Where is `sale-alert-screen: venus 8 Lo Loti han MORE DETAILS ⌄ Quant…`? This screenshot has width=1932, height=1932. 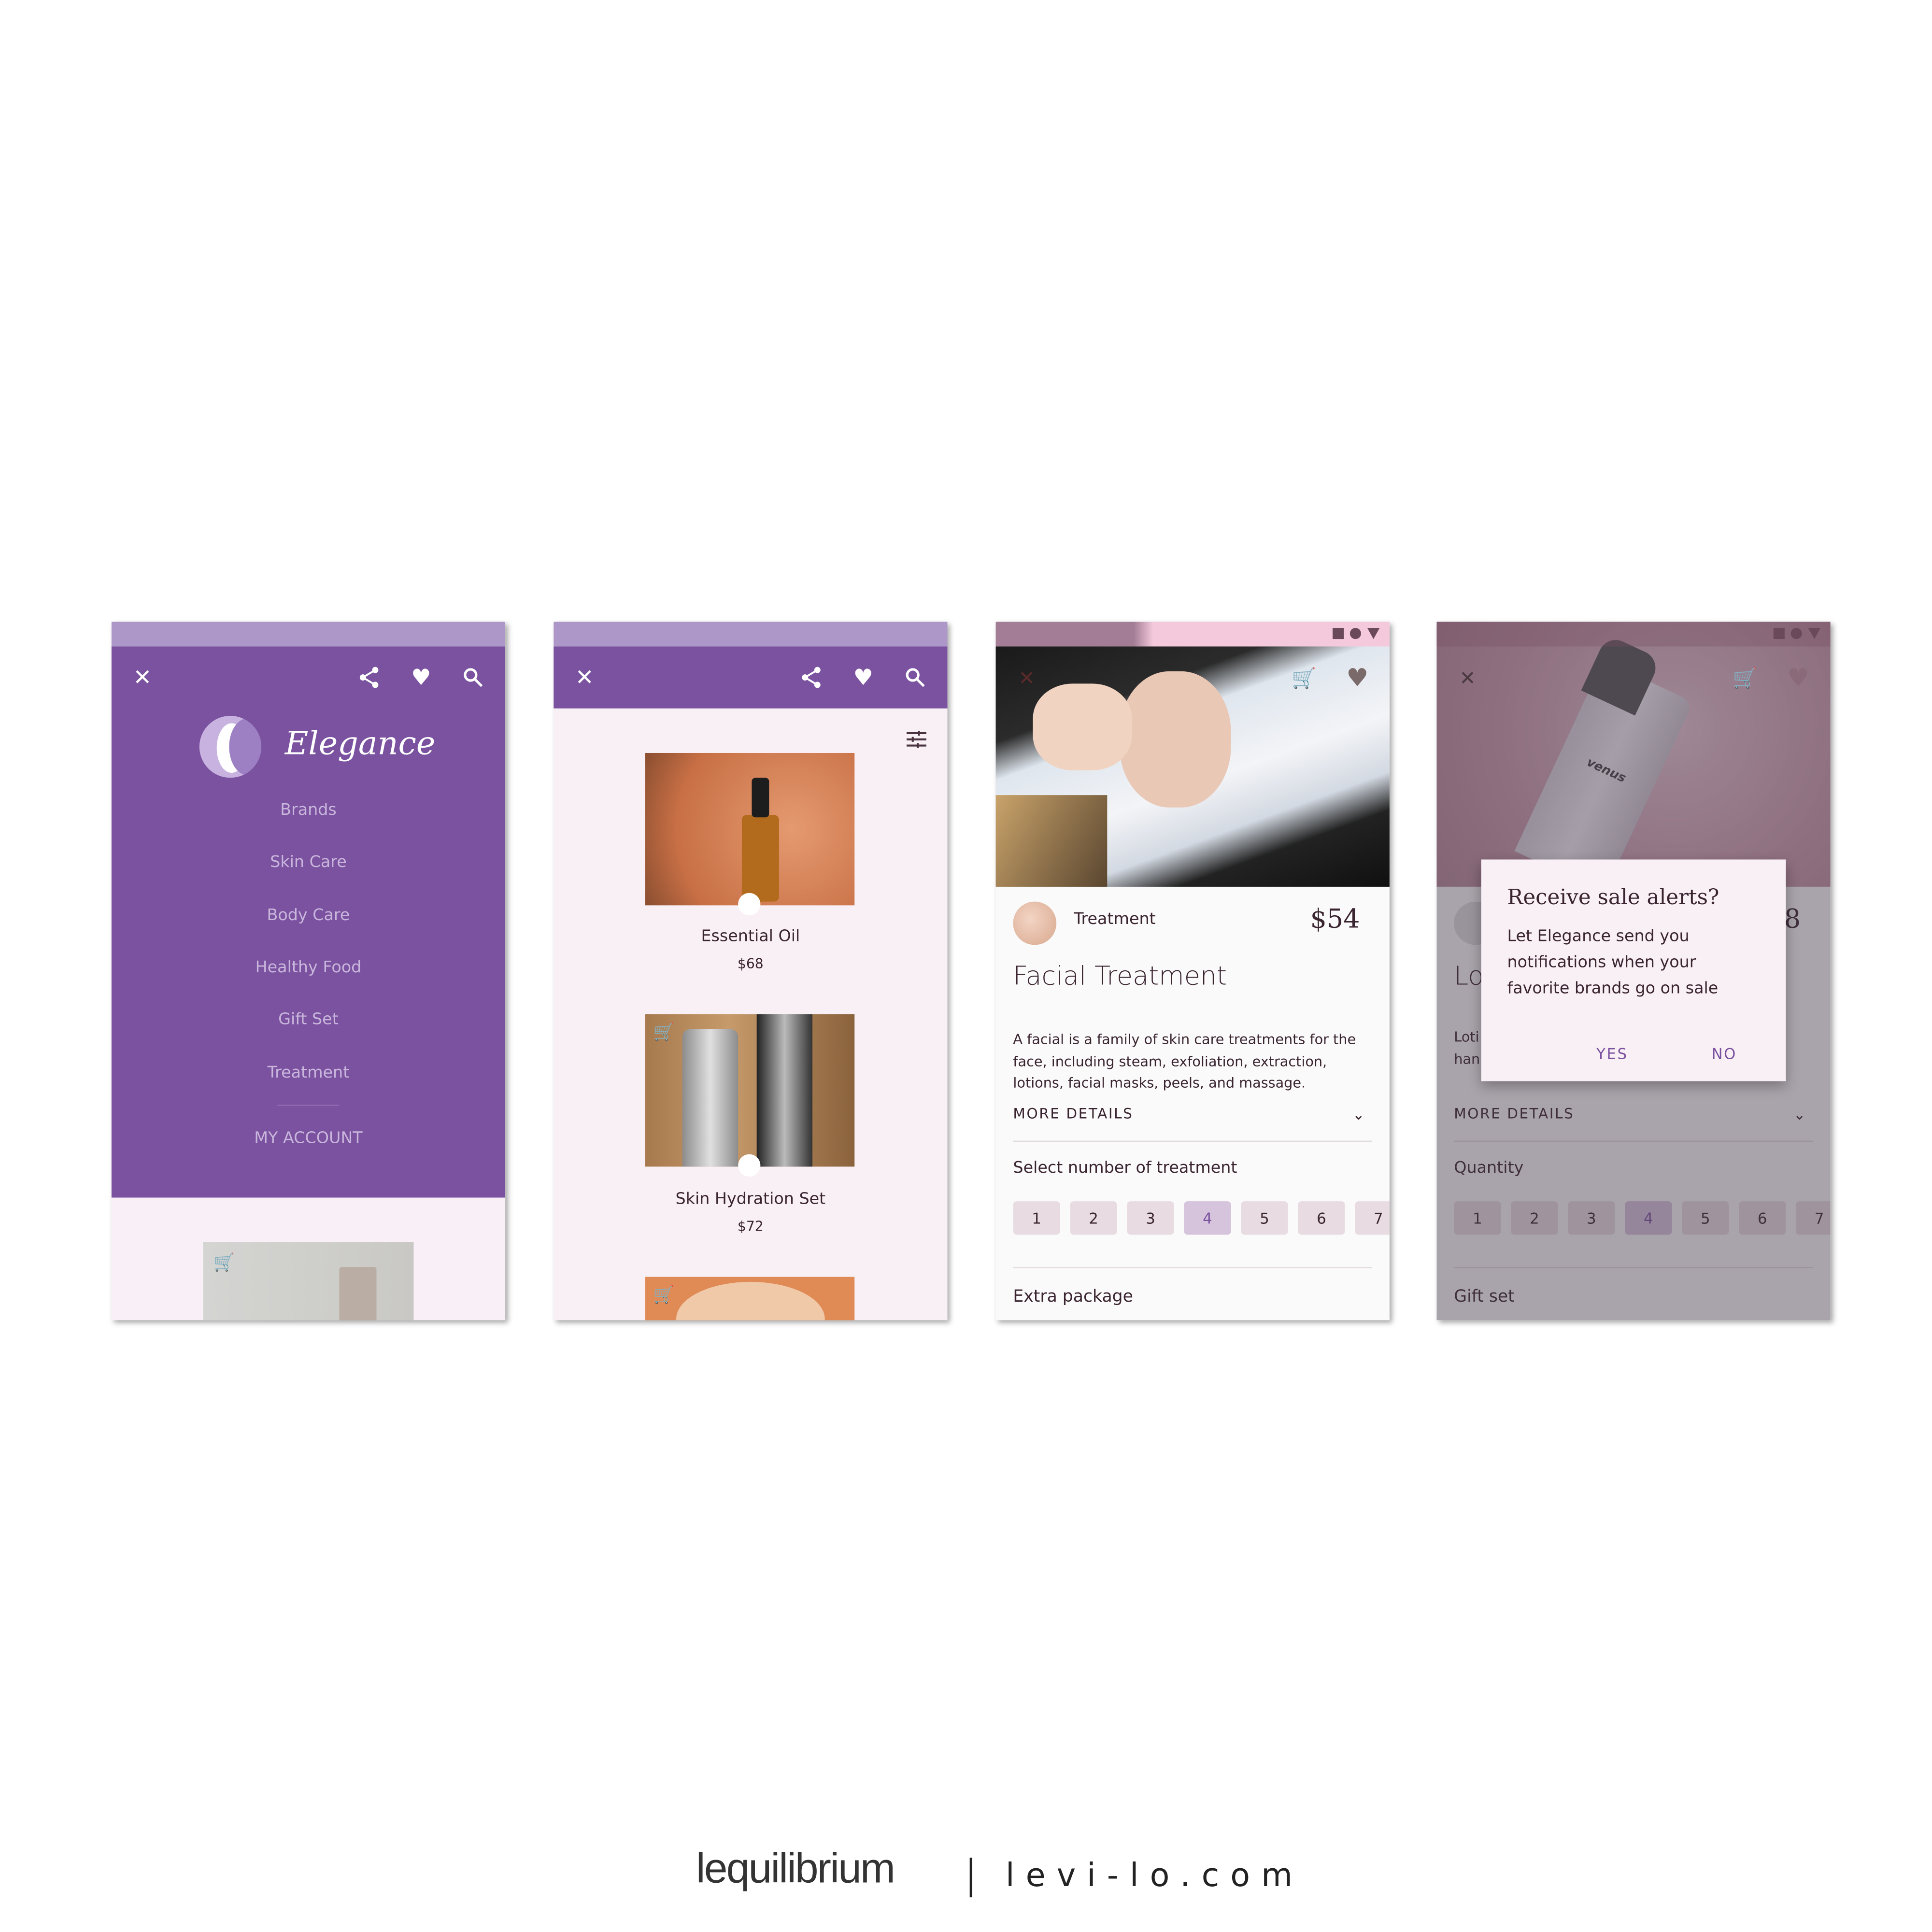 sale-alert-screen: venus 8 Lo Loti han MORE DETAILS ⌄ Quant… is located at coordinates (1633, 971).